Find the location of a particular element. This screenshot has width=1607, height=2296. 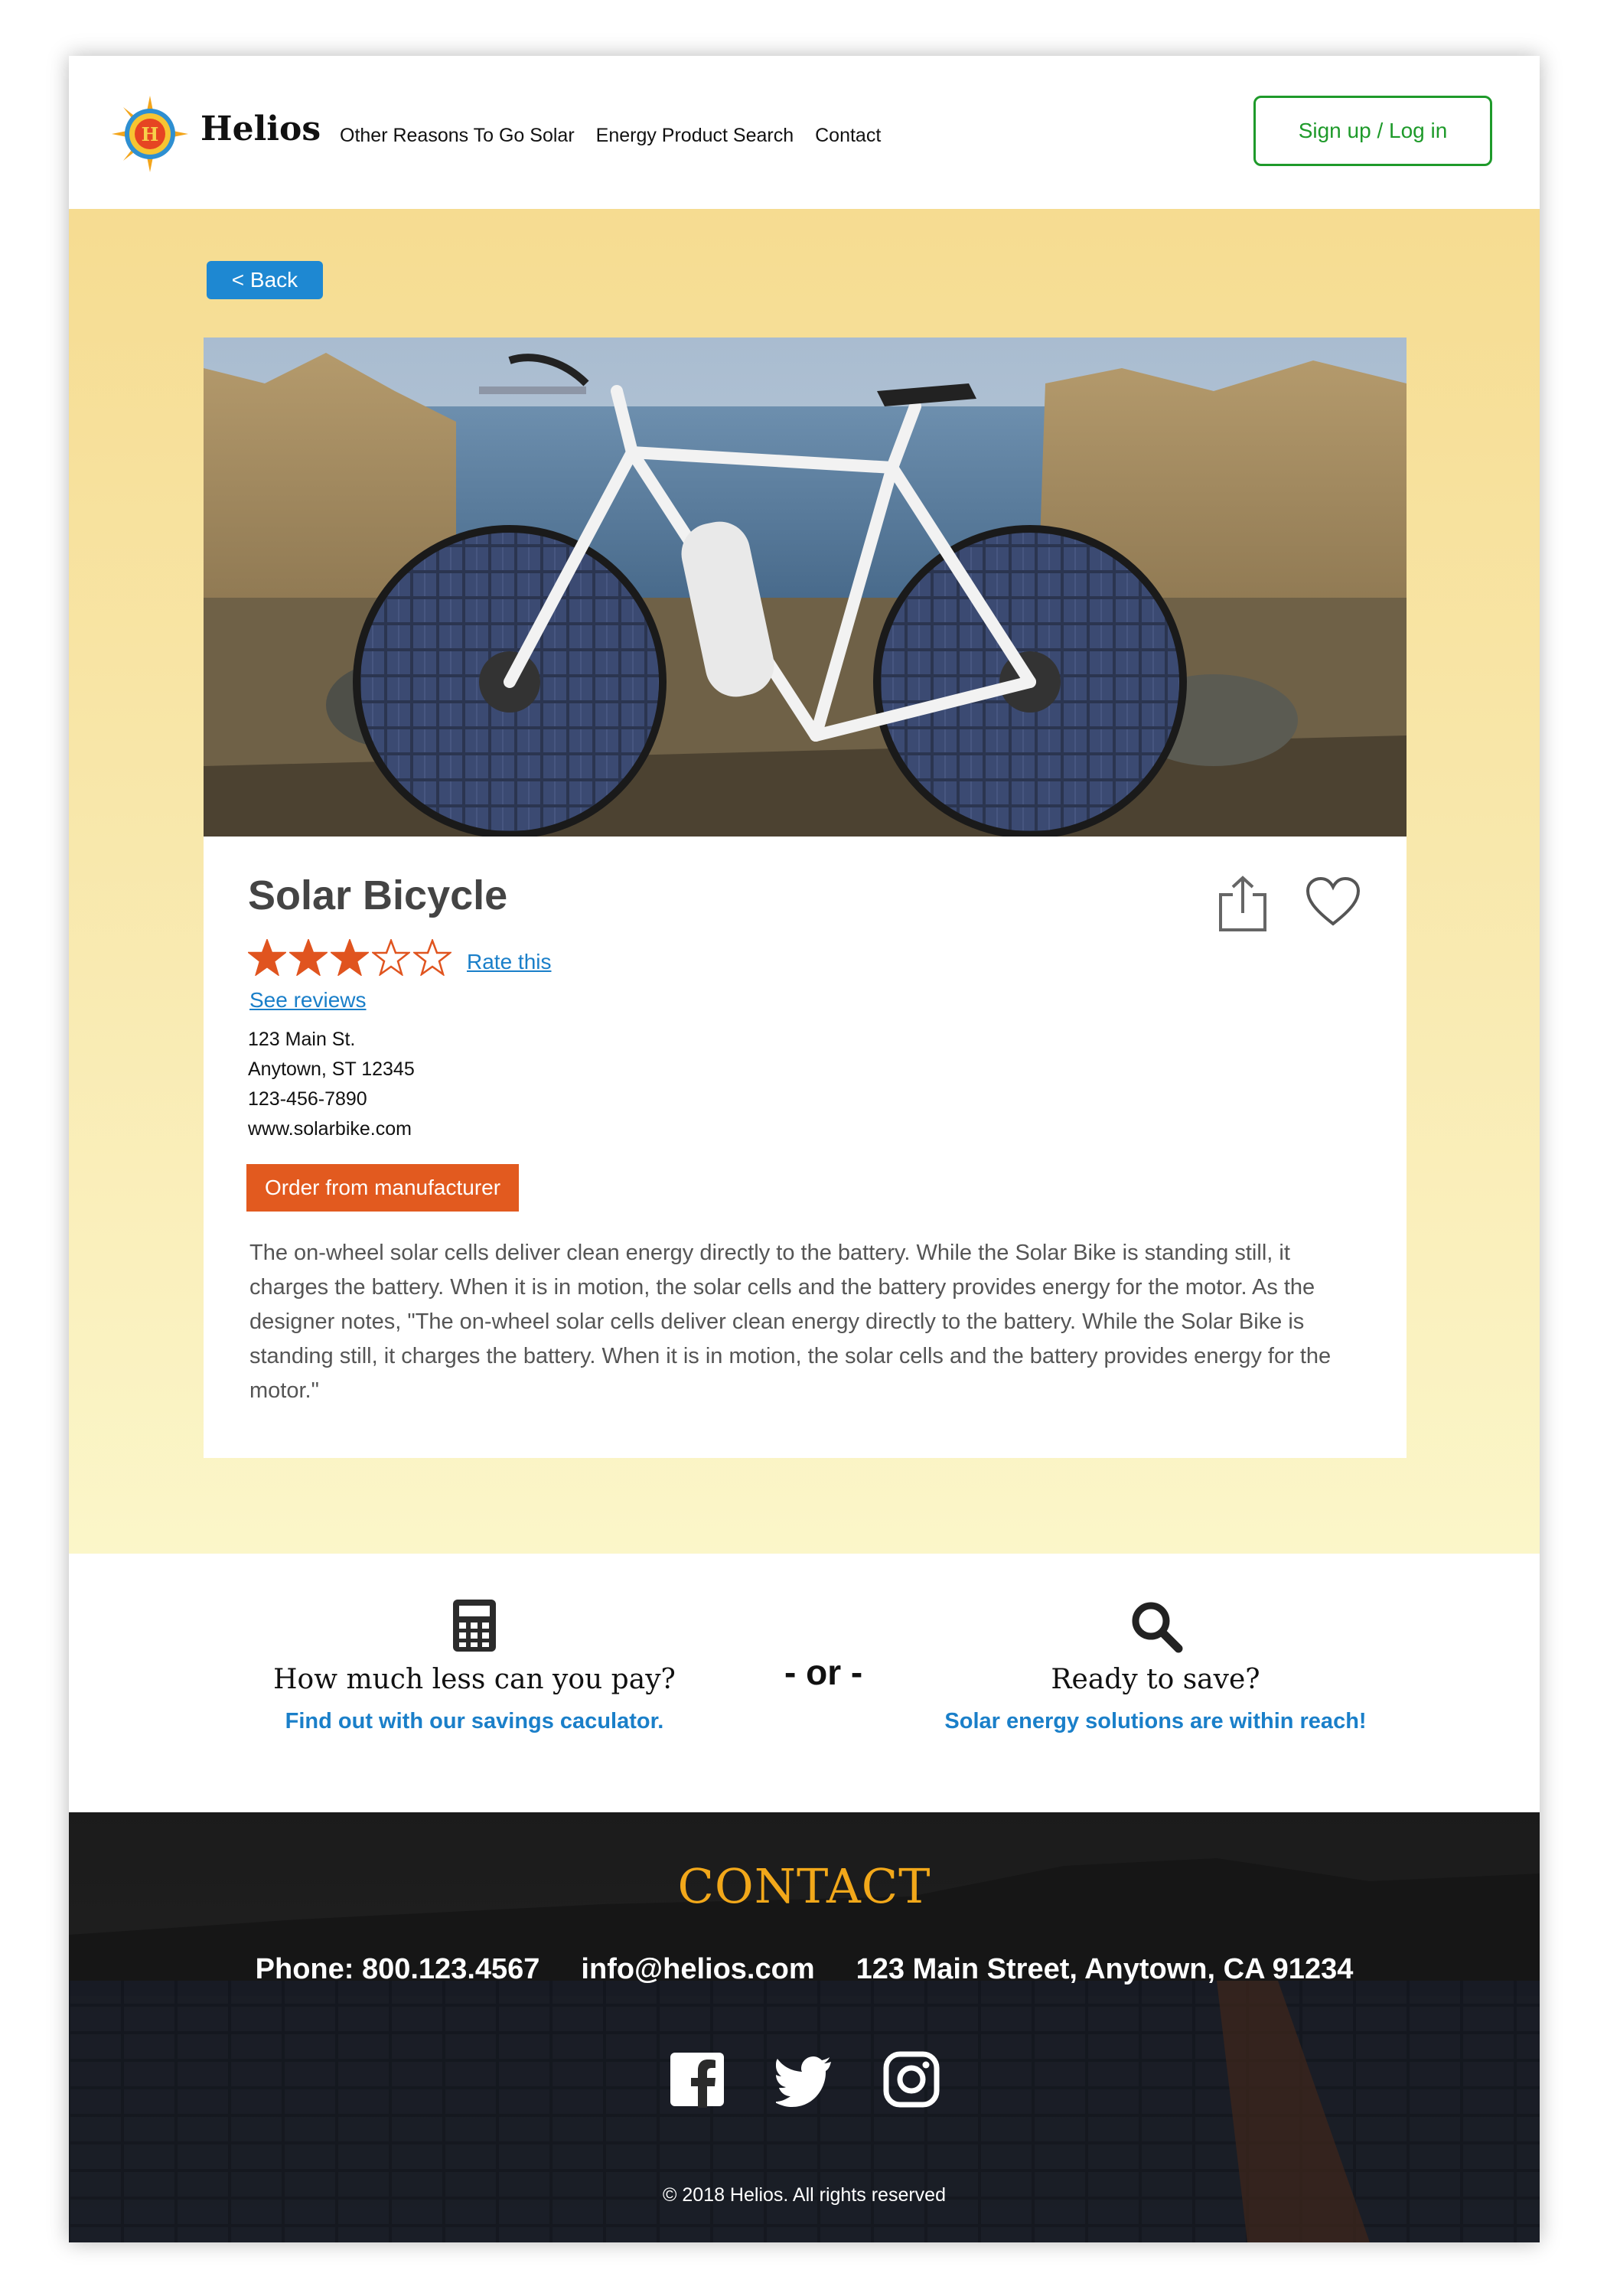

rate-this-link: Rate this is located at coordinates (510, 962).